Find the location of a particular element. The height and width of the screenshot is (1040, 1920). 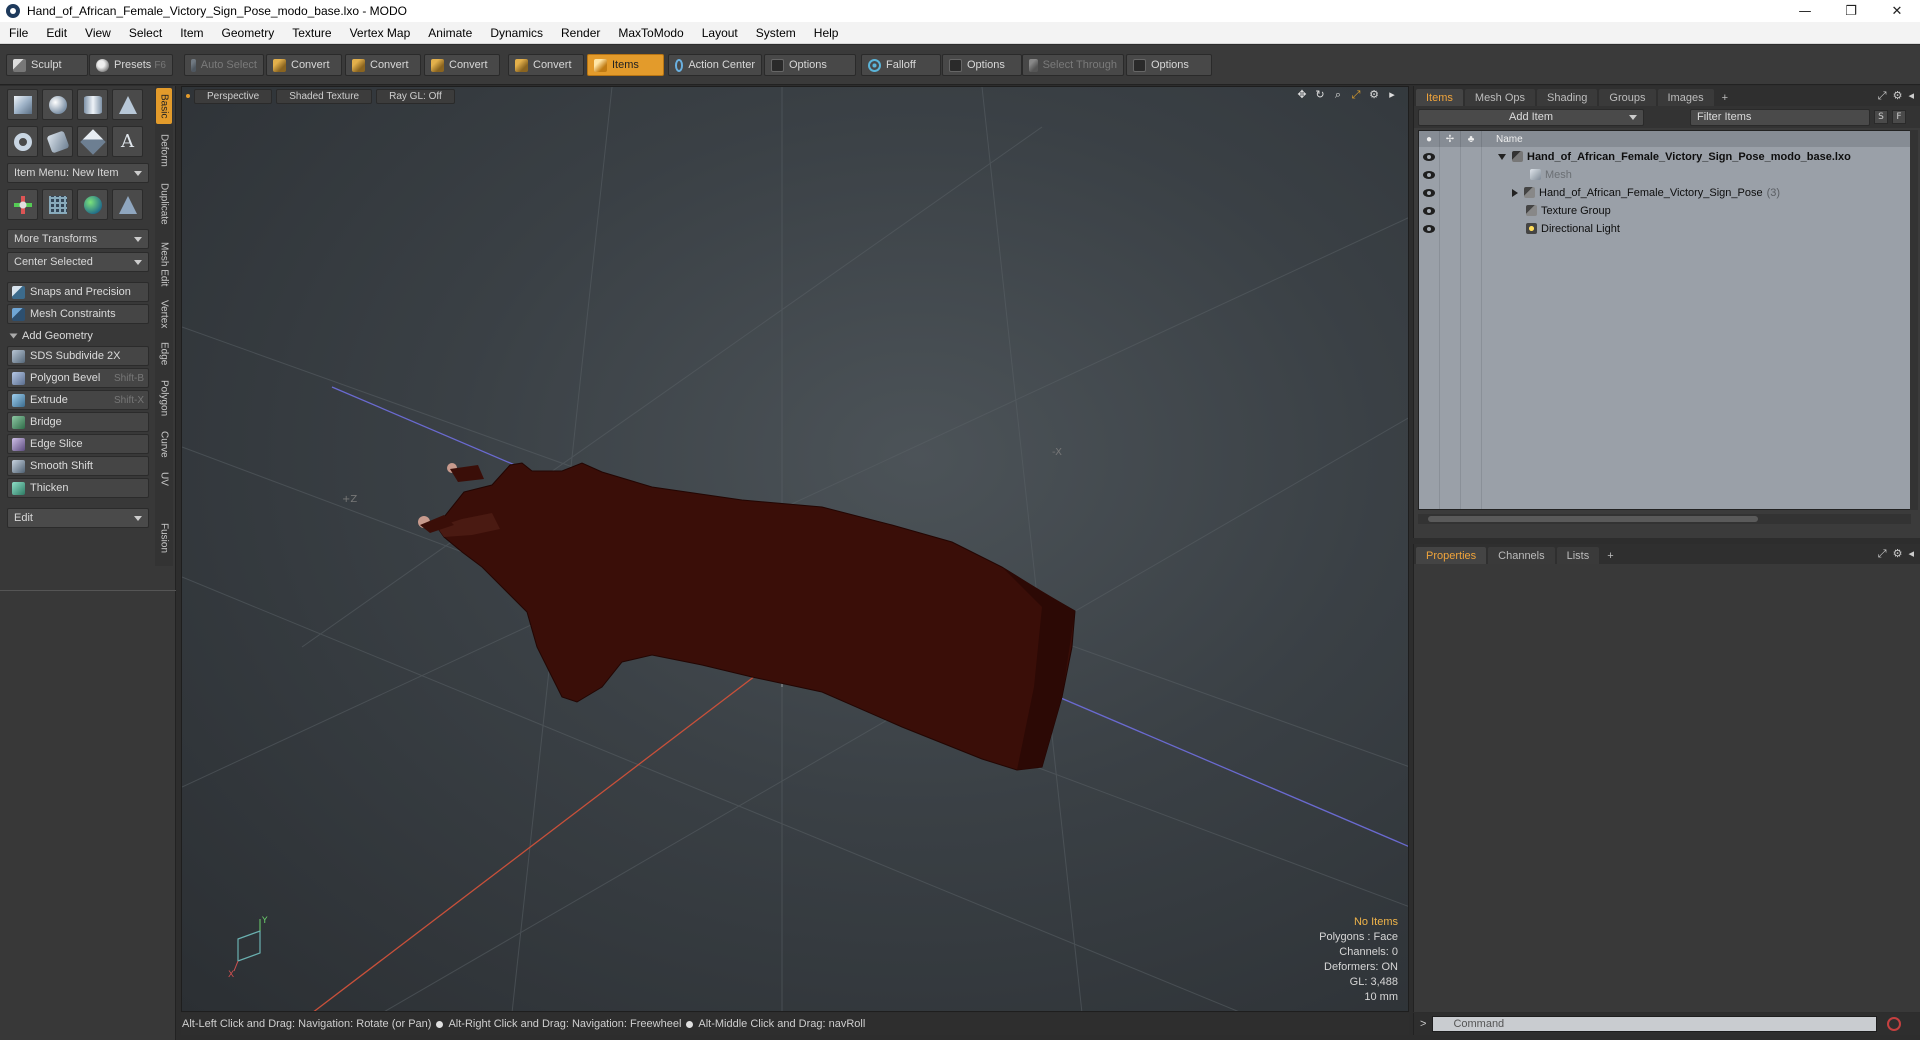

pen-tool is located at coordinates (92, 141).